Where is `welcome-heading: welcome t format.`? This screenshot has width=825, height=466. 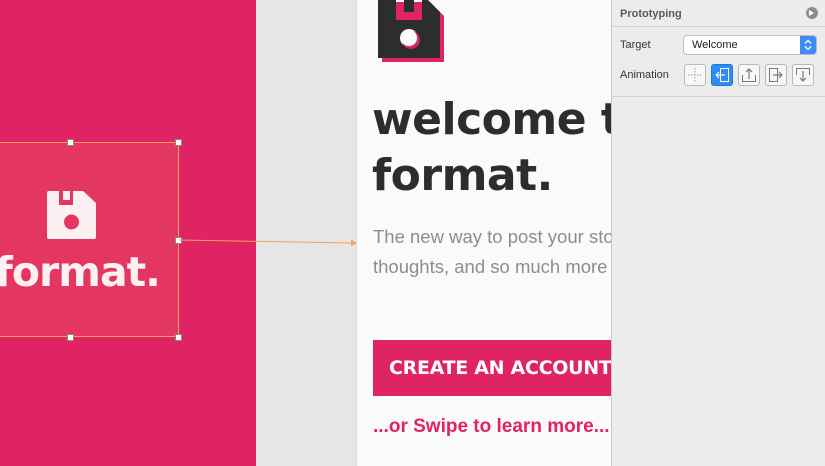 welcome-heading: welcome t format. is located at coordinates (492, 148).